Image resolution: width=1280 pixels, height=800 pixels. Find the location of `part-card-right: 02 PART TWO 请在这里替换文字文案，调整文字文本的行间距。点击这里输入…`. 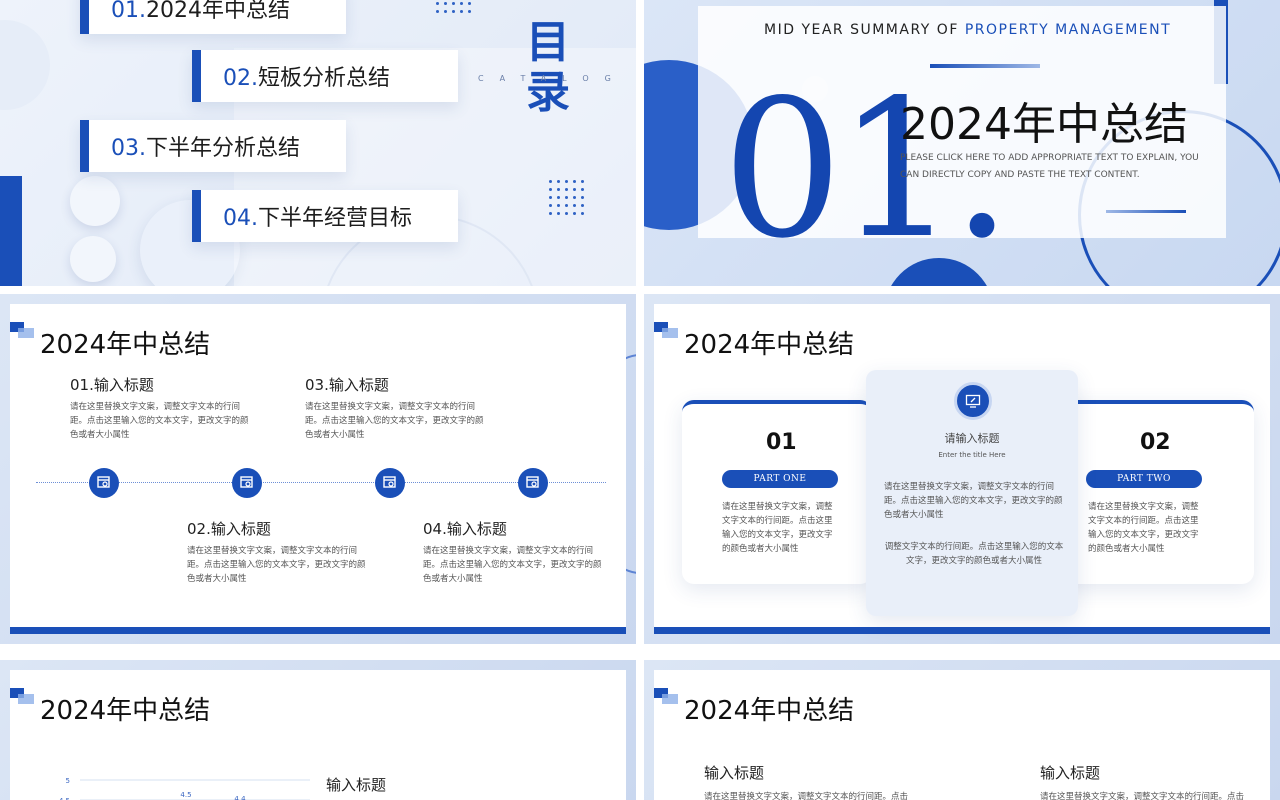

part-card-right: 02 PART TWO 请在这里替换文字文案，调整文字文本的行间距。点击这里输入… is located at coordinates (1159, 492).